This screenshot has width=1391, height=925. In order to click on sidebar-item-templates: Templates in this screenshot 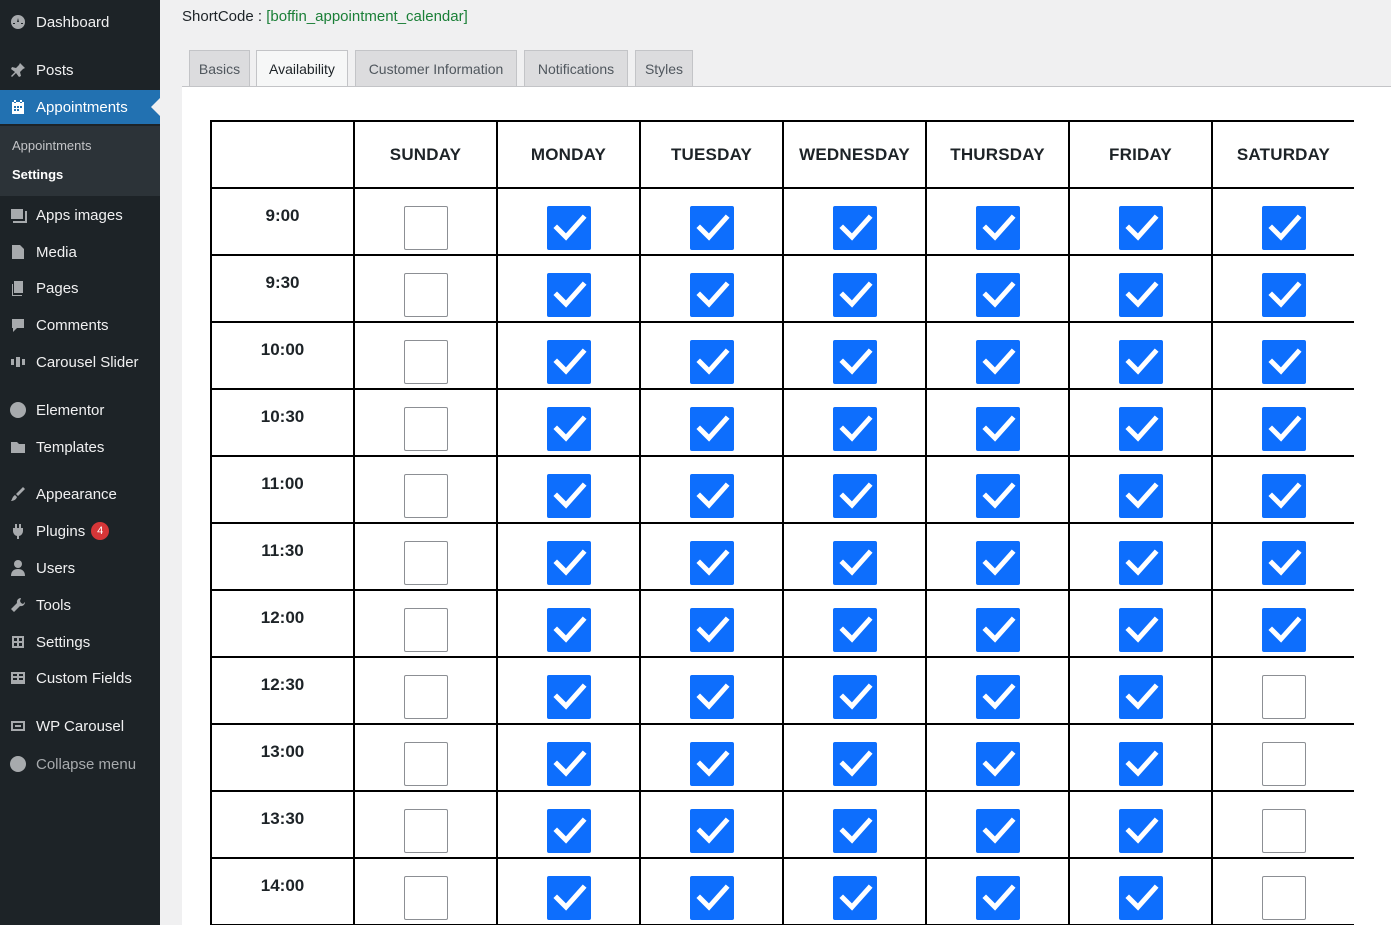, I will do `click(80, 447)`.